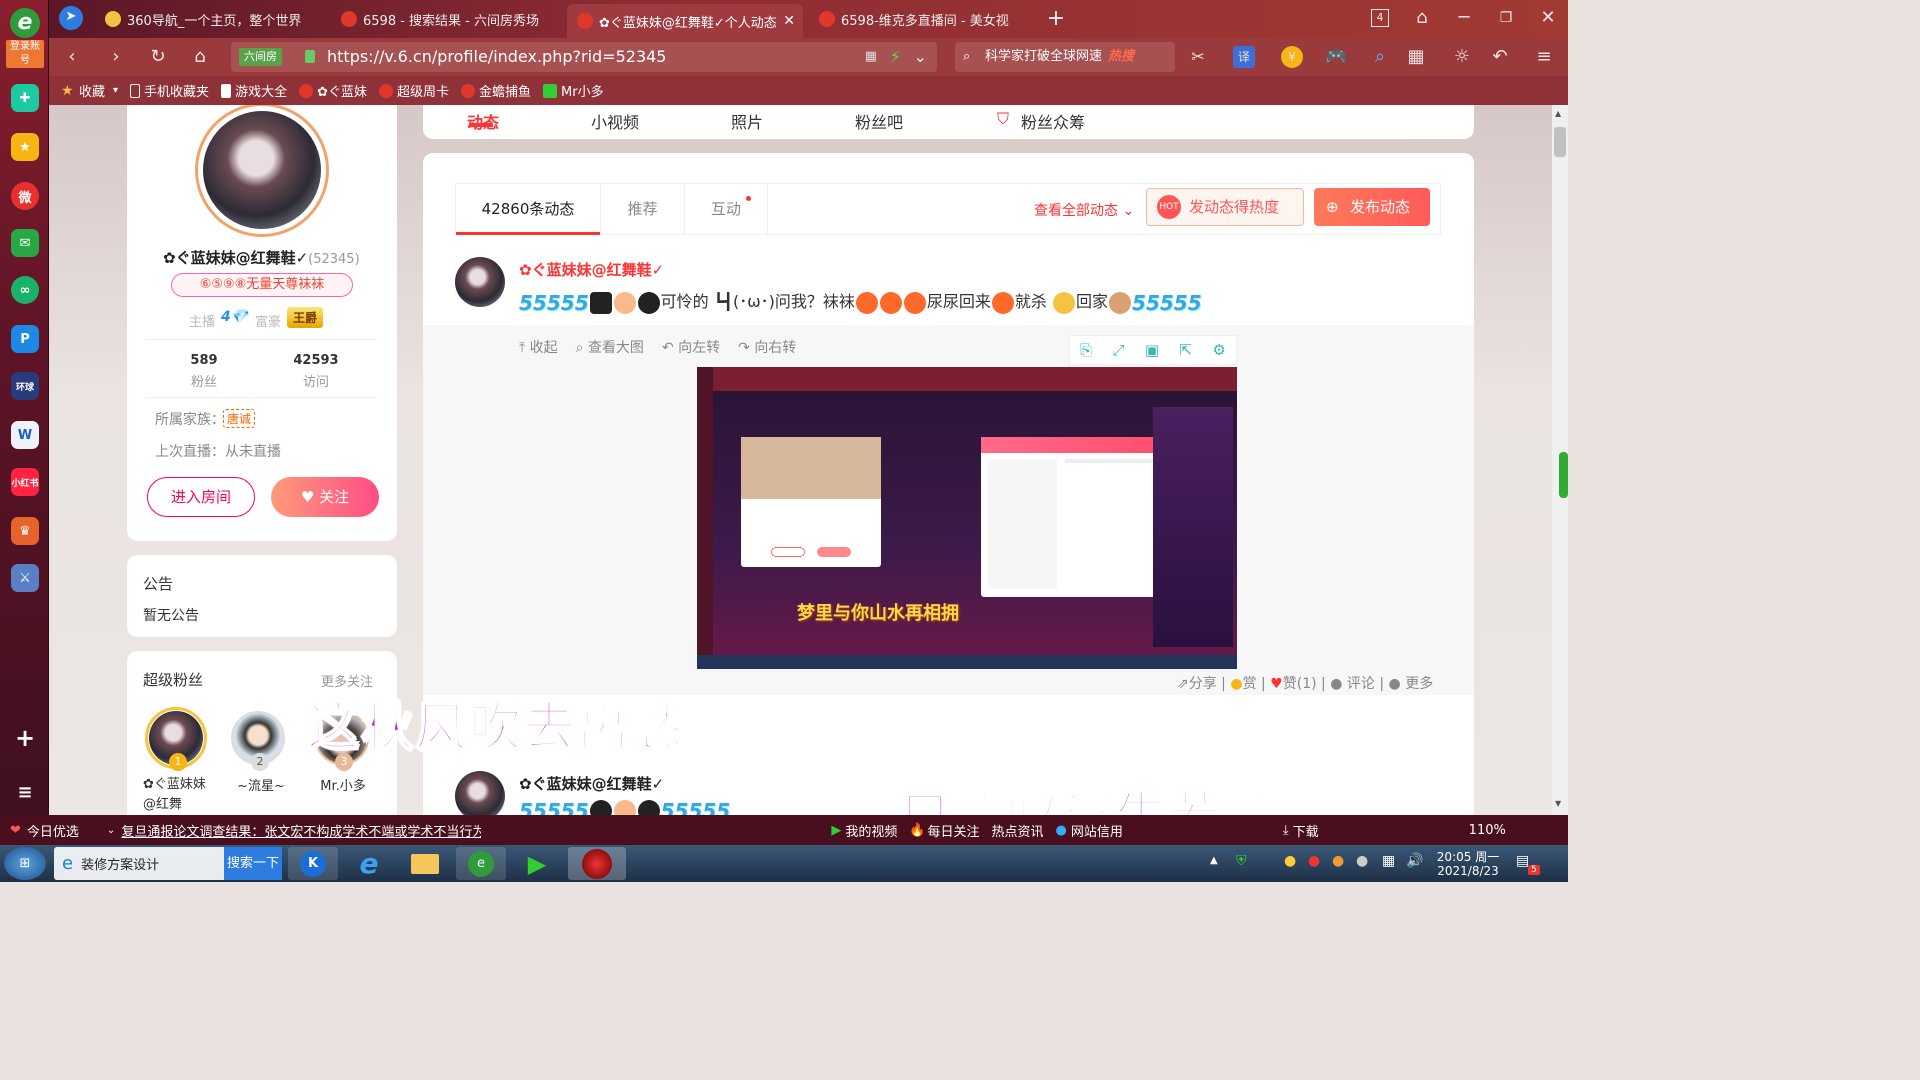 This screenshot has width=1920, height=1080. What do you see at coordinates (413, 90) in the screenshot?
I see `bookmark-weekly: 超级周卡` at bounding box center [413, 90].